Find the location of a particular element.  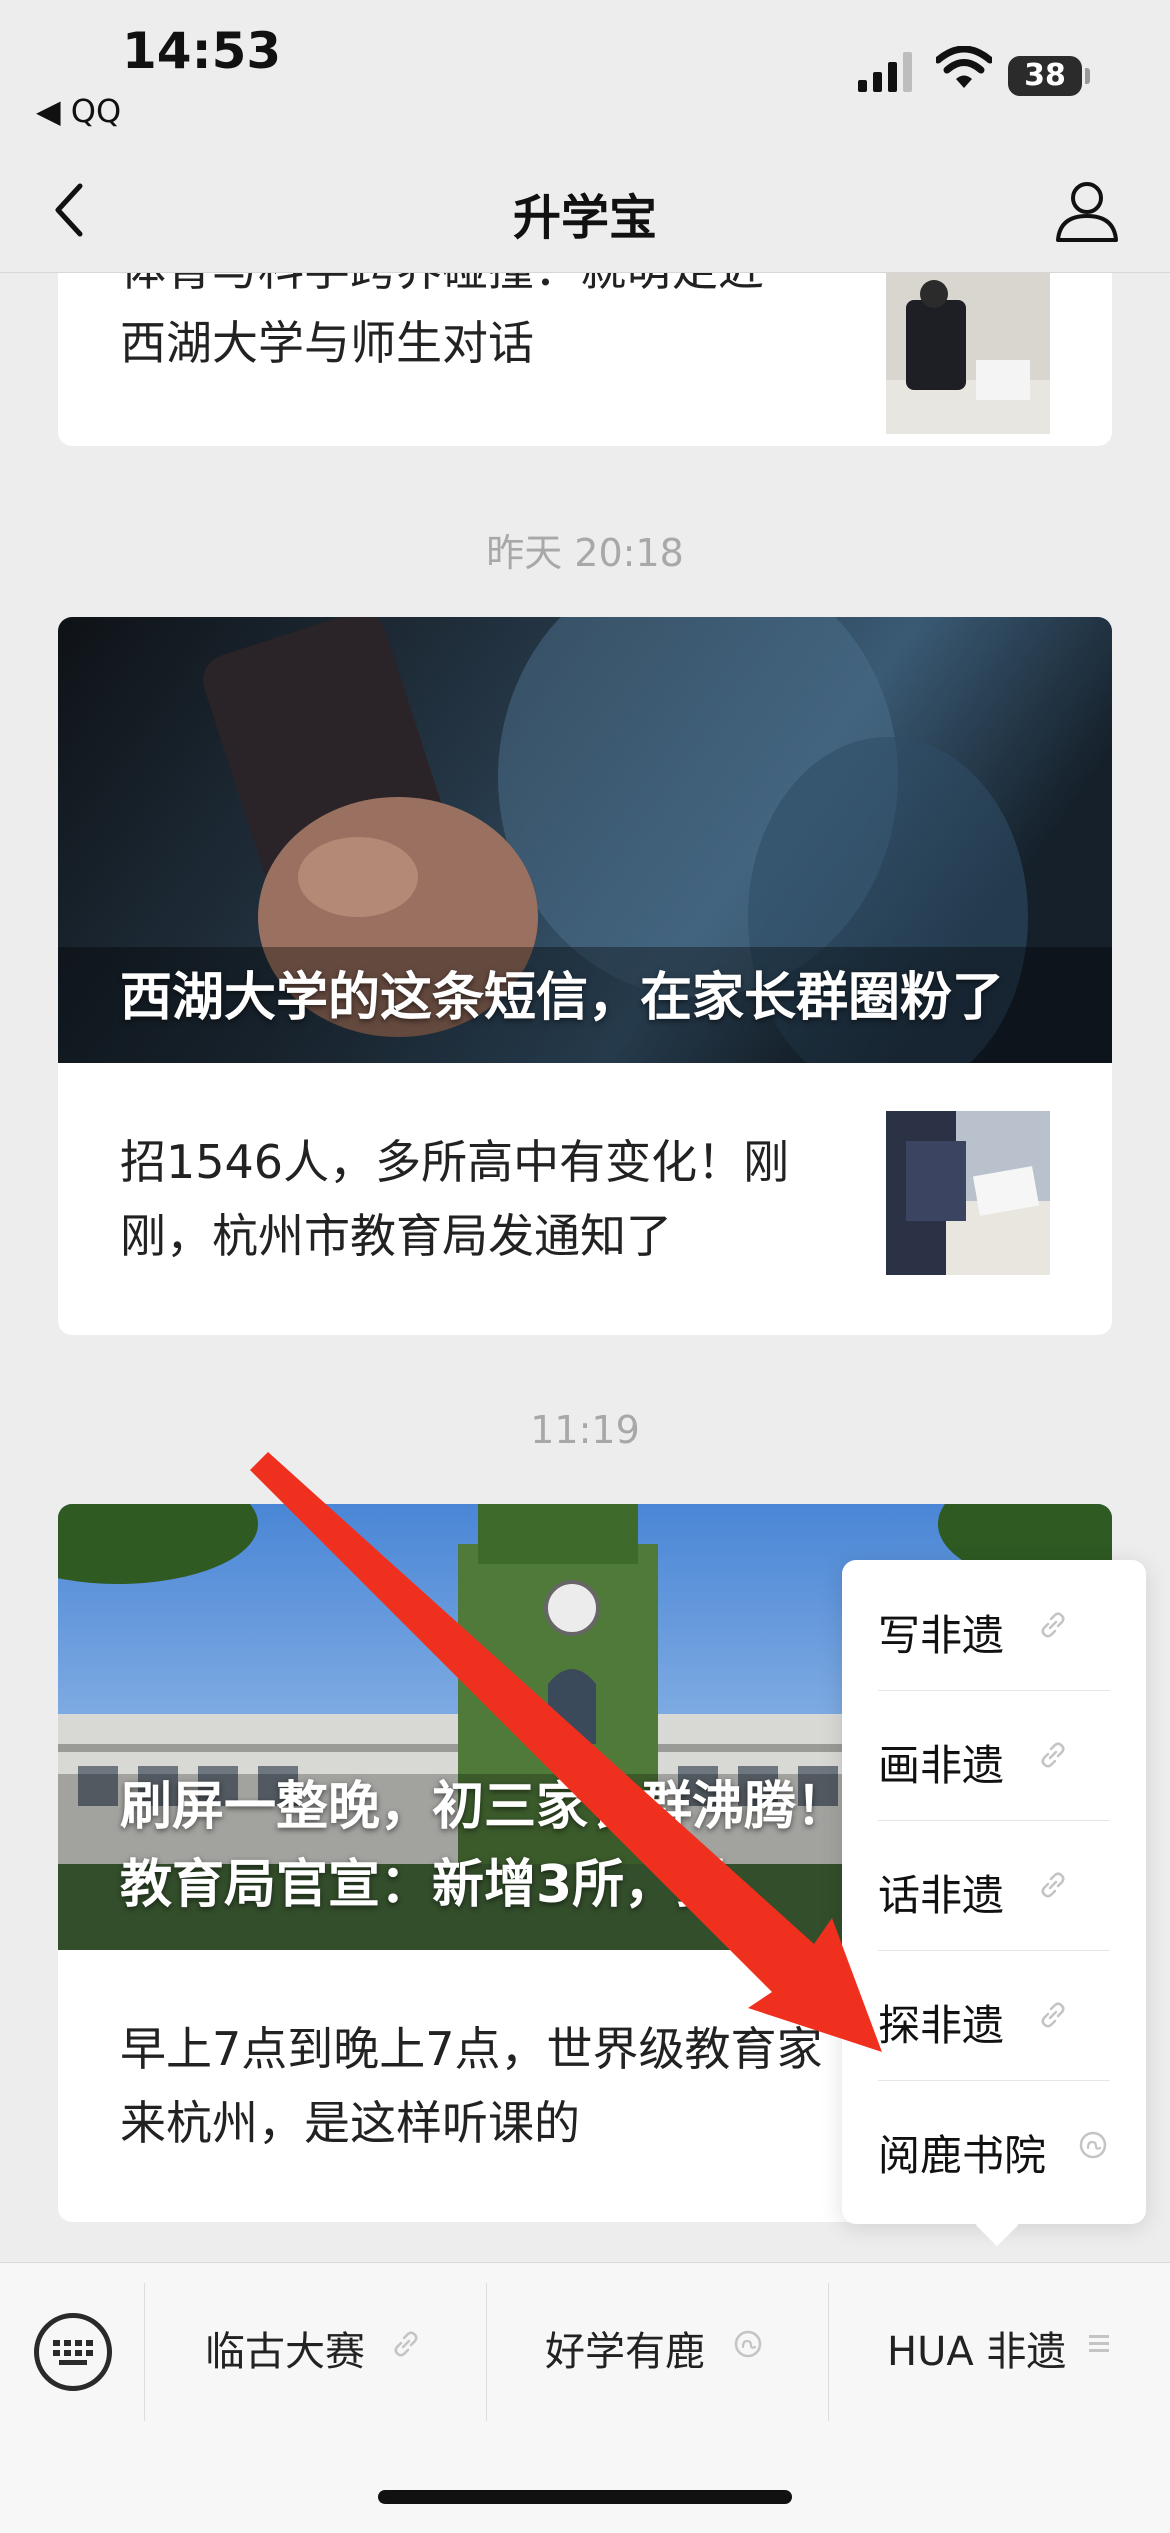

popup-item-label: 写非遗 is located at coordinates (941, 1635).